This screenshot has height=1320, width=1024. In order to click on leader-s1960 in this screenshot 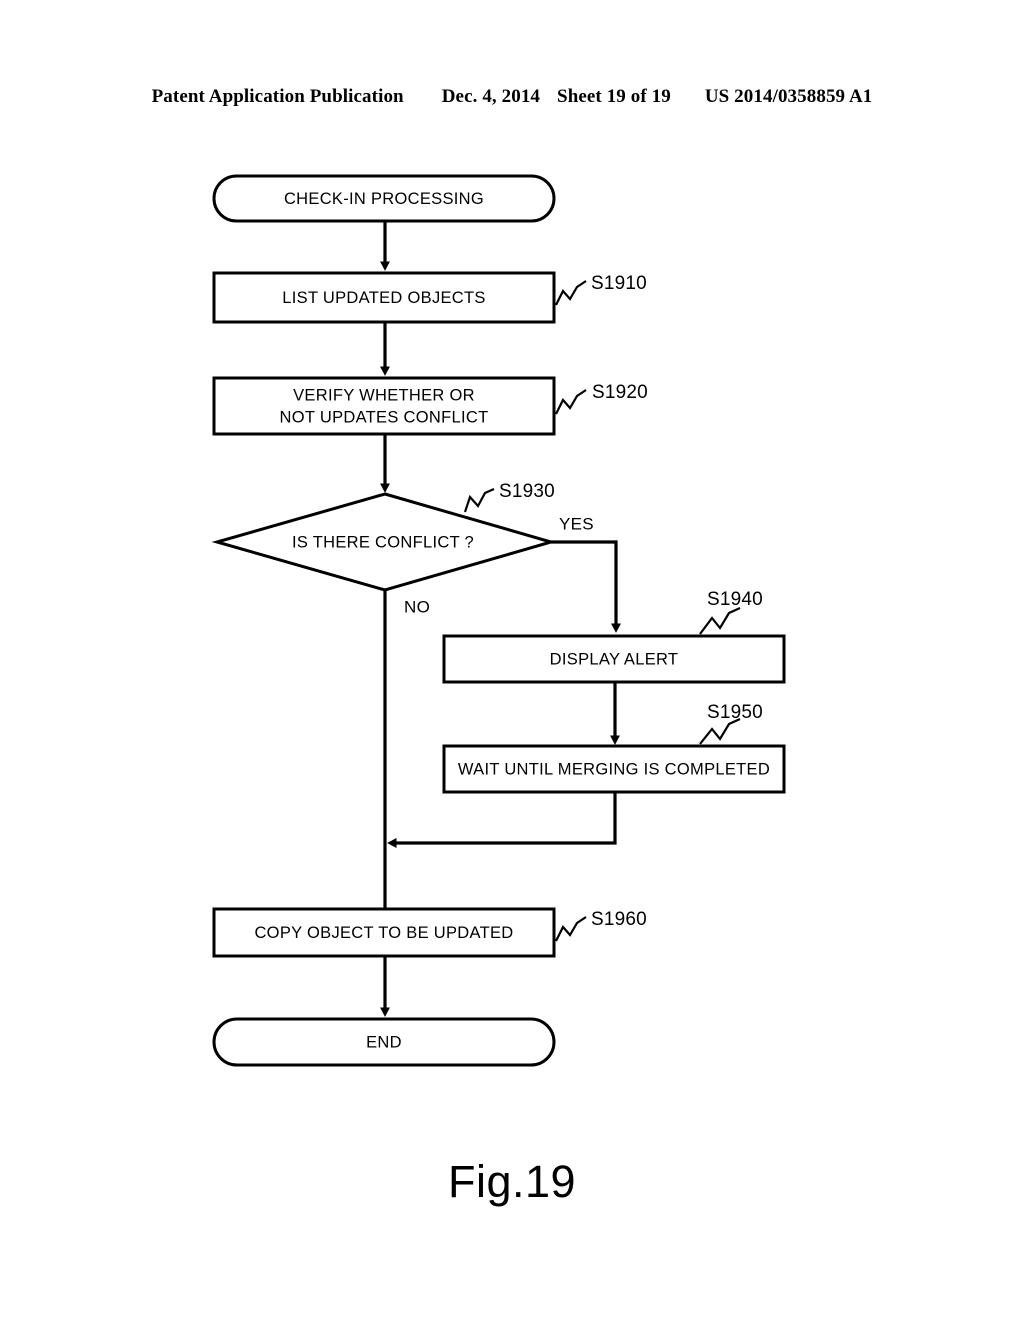, I will do `click(571, 929)`.